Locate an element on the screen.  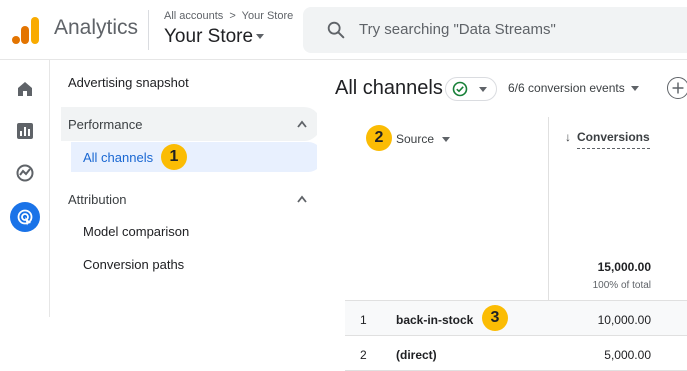
sort-descending-icon: ↓ is located at coordinates (568, 137).